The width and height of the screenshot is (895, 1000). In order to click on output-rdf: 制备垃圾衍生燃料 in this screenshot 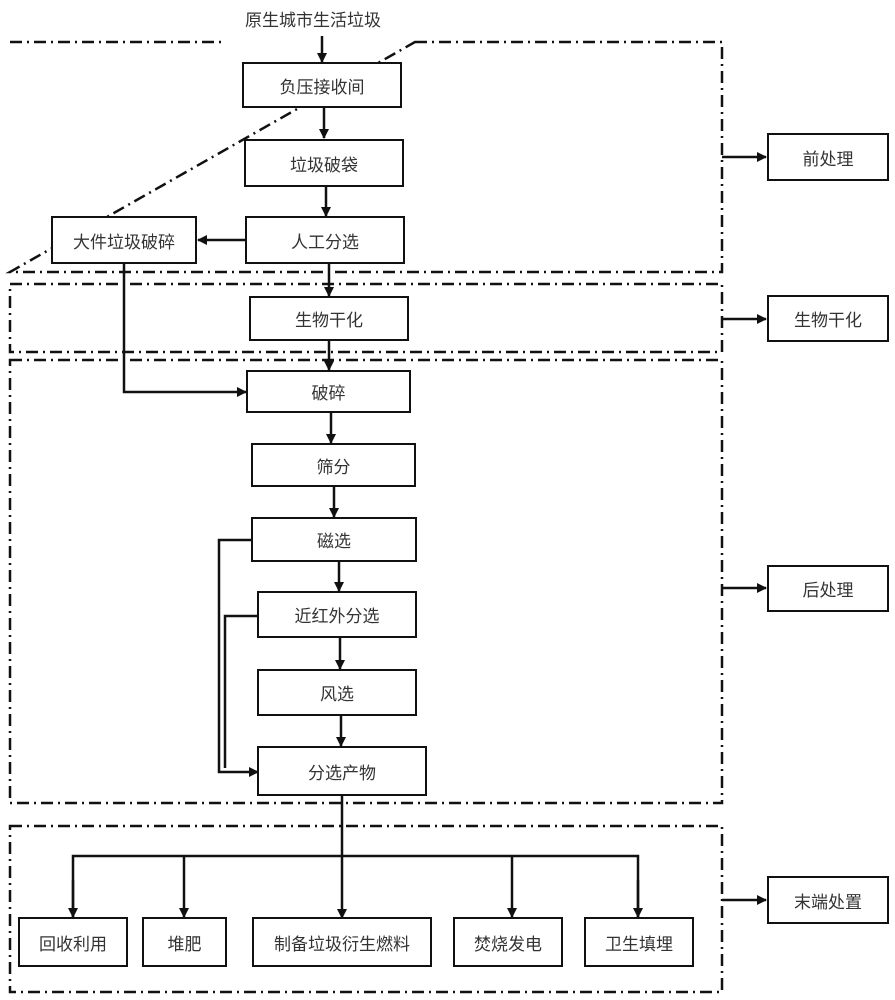, I will do `click(342, 942)`.